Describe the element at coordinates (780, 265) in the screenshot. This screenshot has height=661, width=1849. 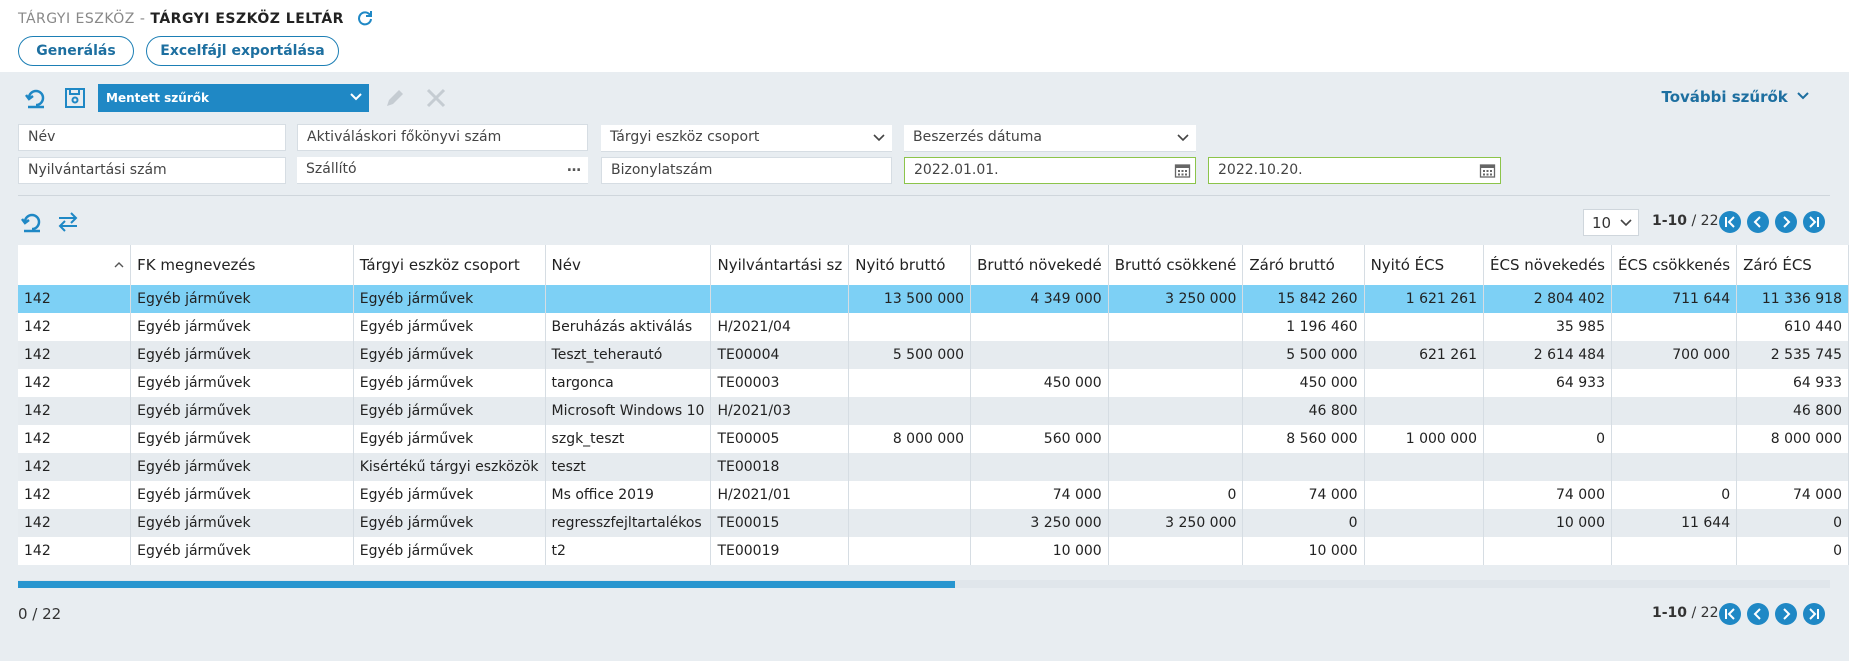
I see `column-header-register-no: Nyilvántartási sz` at that location.